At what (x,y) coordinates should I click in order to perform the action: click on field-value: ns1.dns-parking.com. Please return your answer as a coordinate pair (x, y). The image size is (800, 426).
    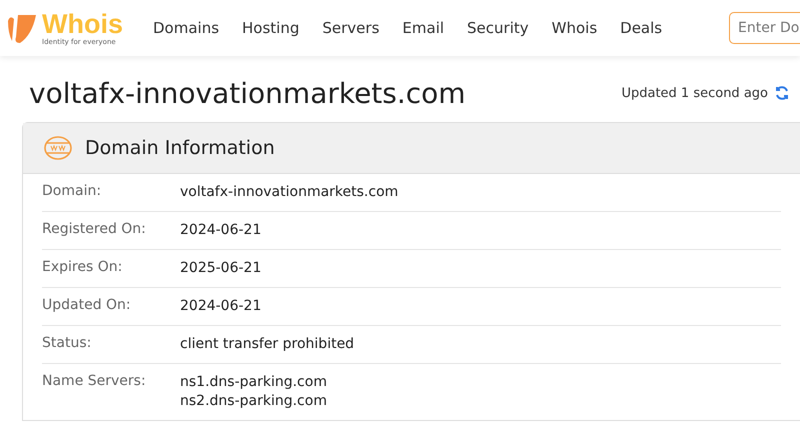
    Looking at the image, I should click on (253, 382).